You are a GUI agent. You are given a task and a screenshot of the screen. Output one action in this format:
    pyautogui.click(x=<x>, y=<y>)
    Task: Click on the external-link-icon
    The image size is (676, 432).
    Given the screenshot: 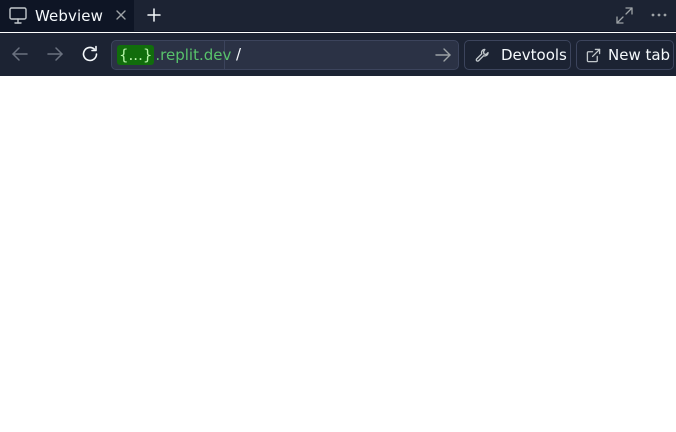 What is the action you would take?
    pyautogui.click(x=593, y=55)
    